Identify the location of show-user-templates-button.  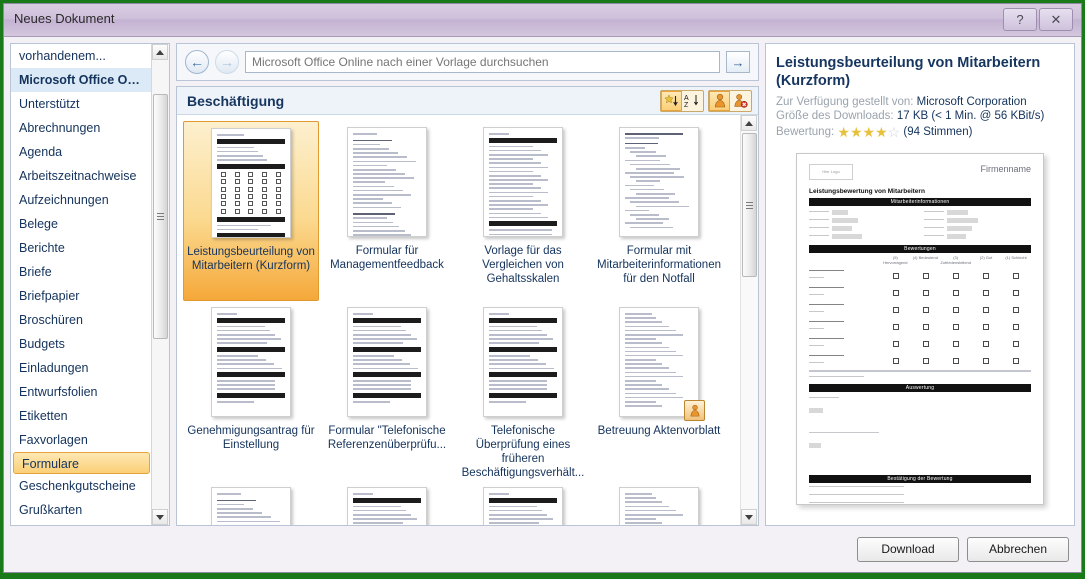
(719, 100).